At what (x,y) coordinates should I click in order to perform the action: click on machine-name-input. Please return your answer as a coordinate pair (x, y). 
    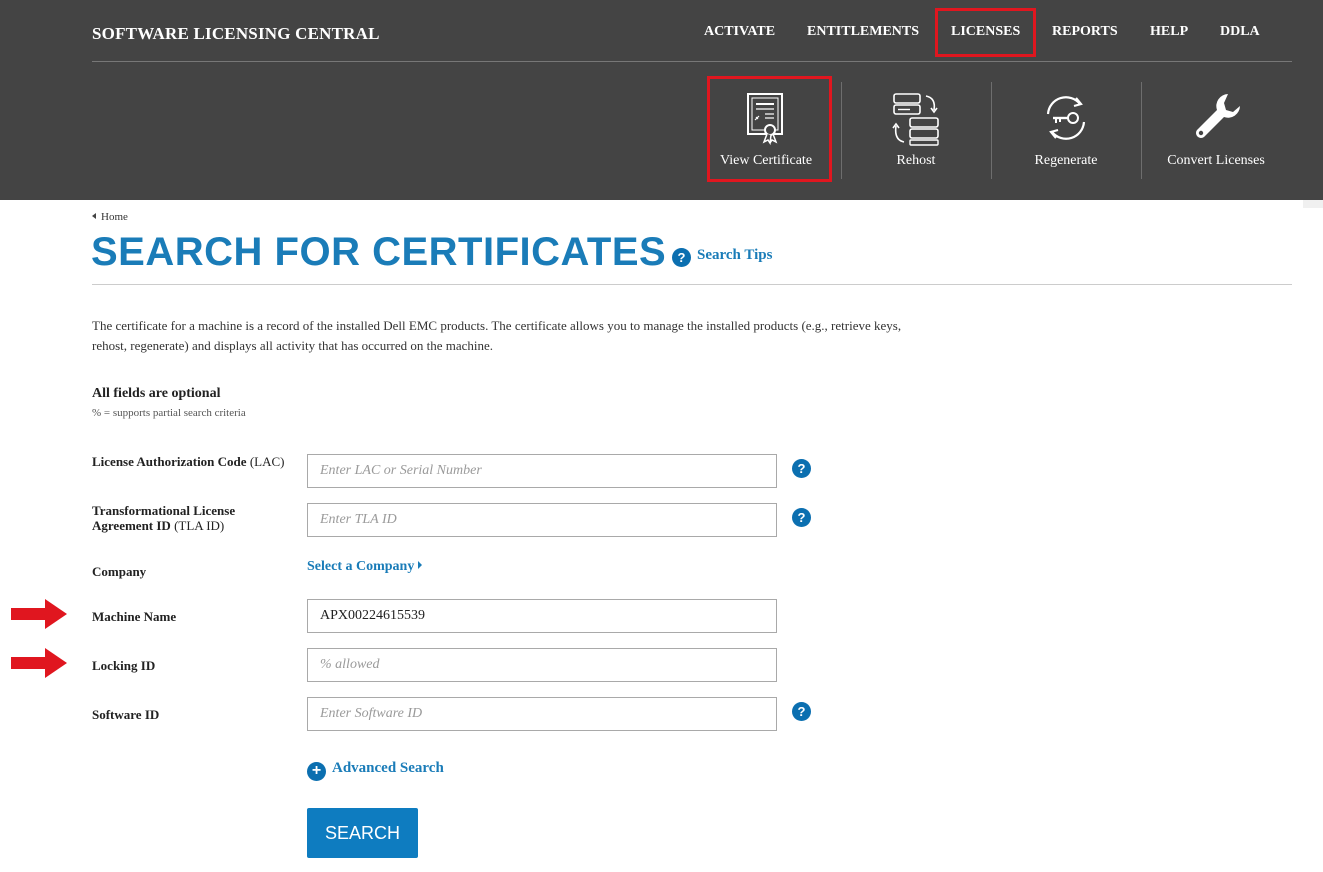
    Looking at the image, I should click on (542, 616).